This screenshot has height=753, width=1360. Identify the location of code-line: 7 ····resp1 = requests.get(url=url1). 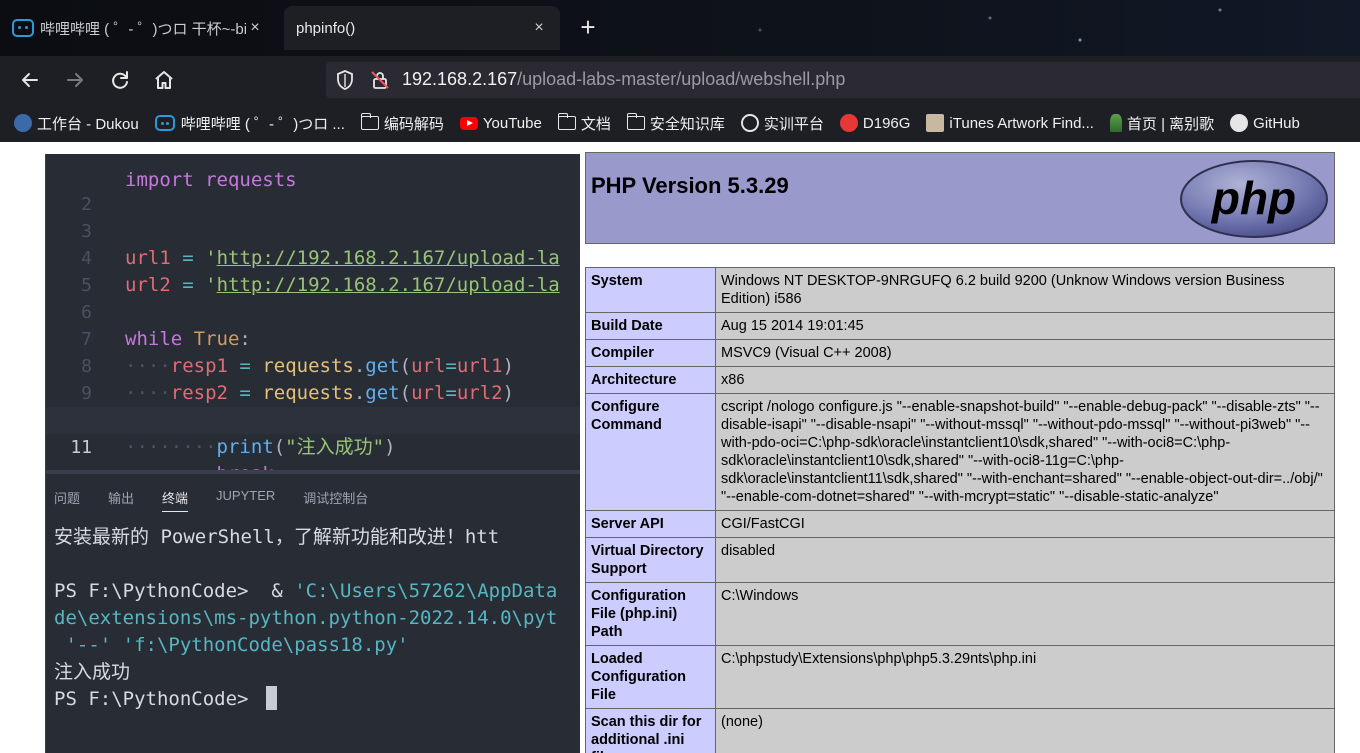
(313, 338).